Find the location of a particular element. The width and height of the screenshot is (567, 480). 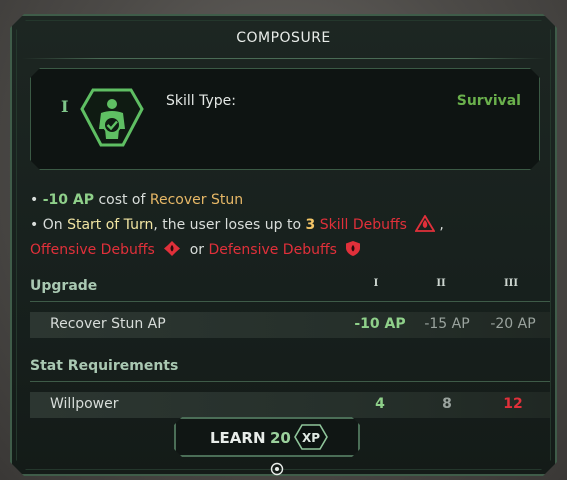

keyword-recover-stun: Recover Stun is located at coordinates (196, 200).